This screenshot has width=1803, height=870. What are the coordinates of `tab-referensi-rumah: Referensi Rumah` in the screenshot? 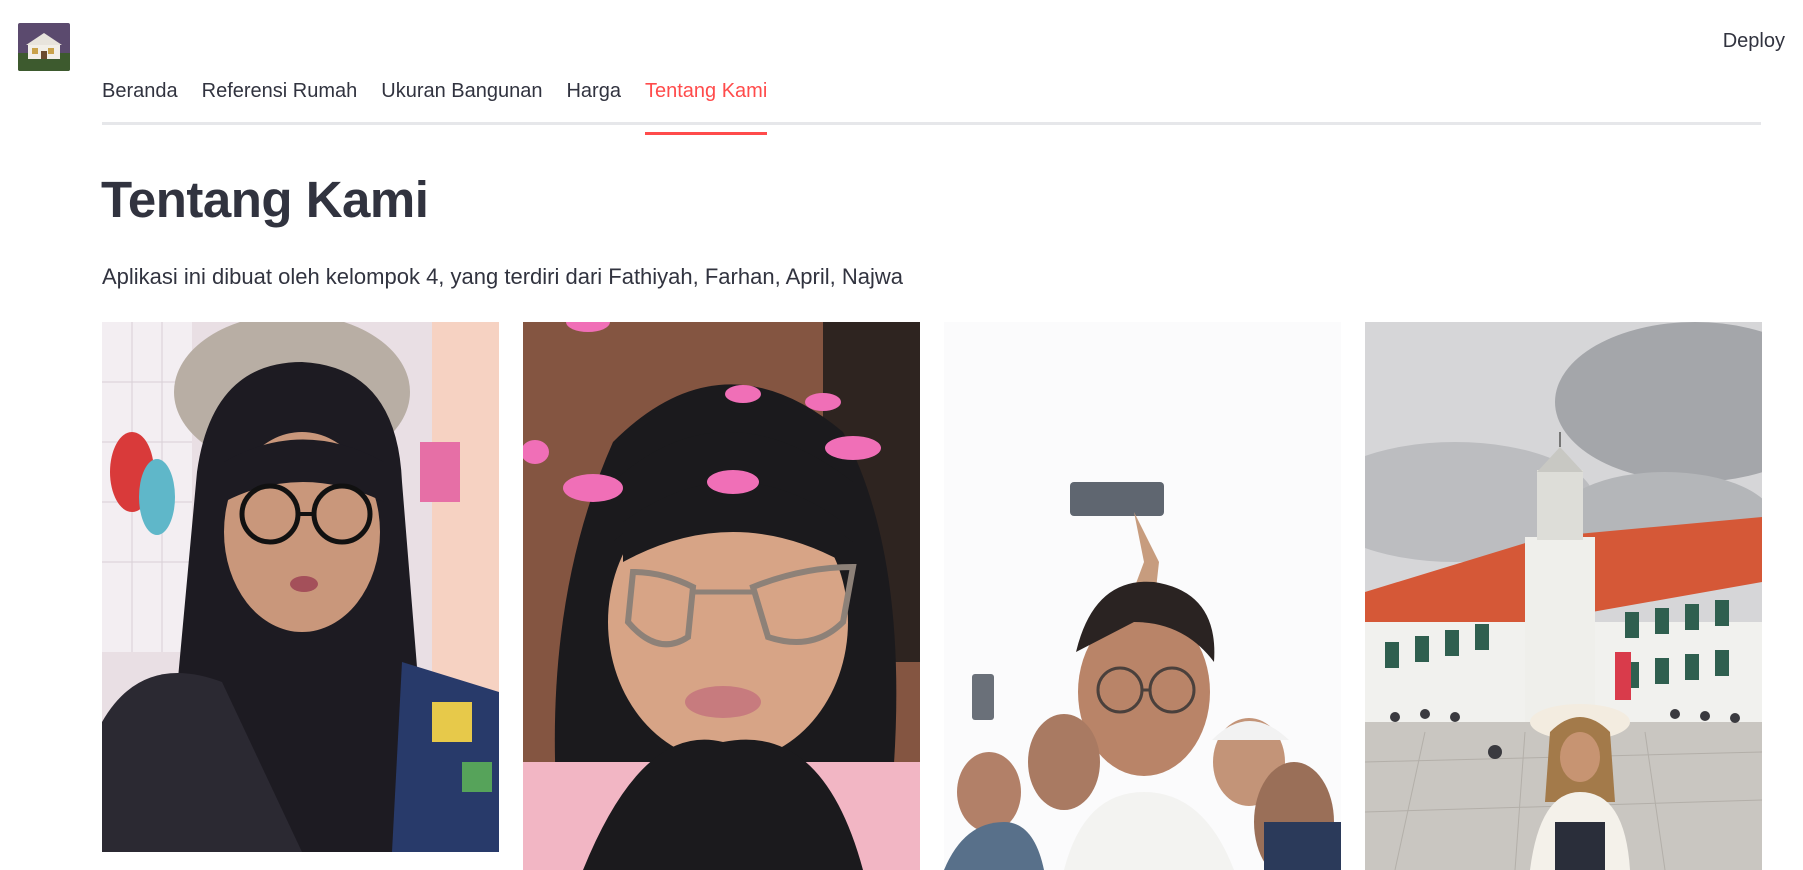 It's located at (280, 98).